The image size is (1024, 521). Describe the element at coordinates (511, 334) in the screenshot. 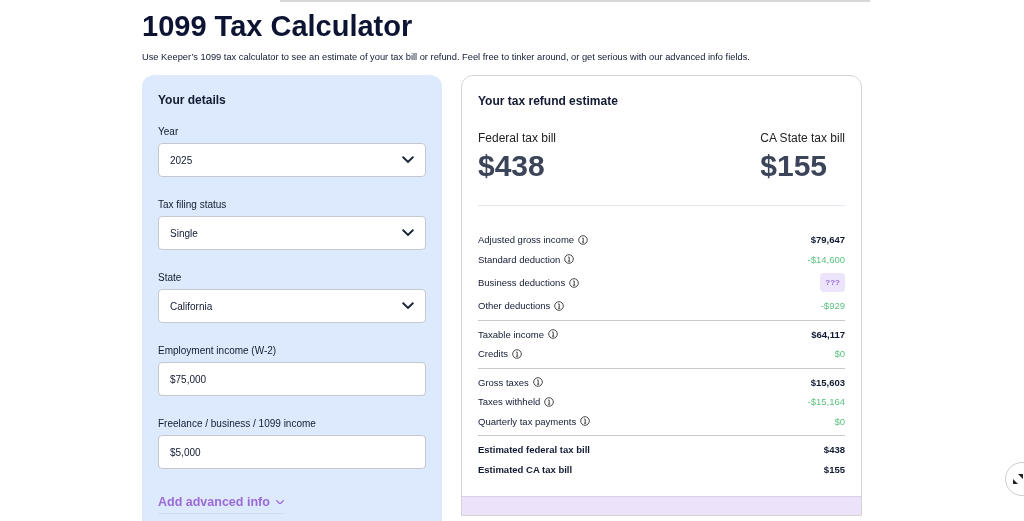

I see `row-label: Taxable income` at that location.